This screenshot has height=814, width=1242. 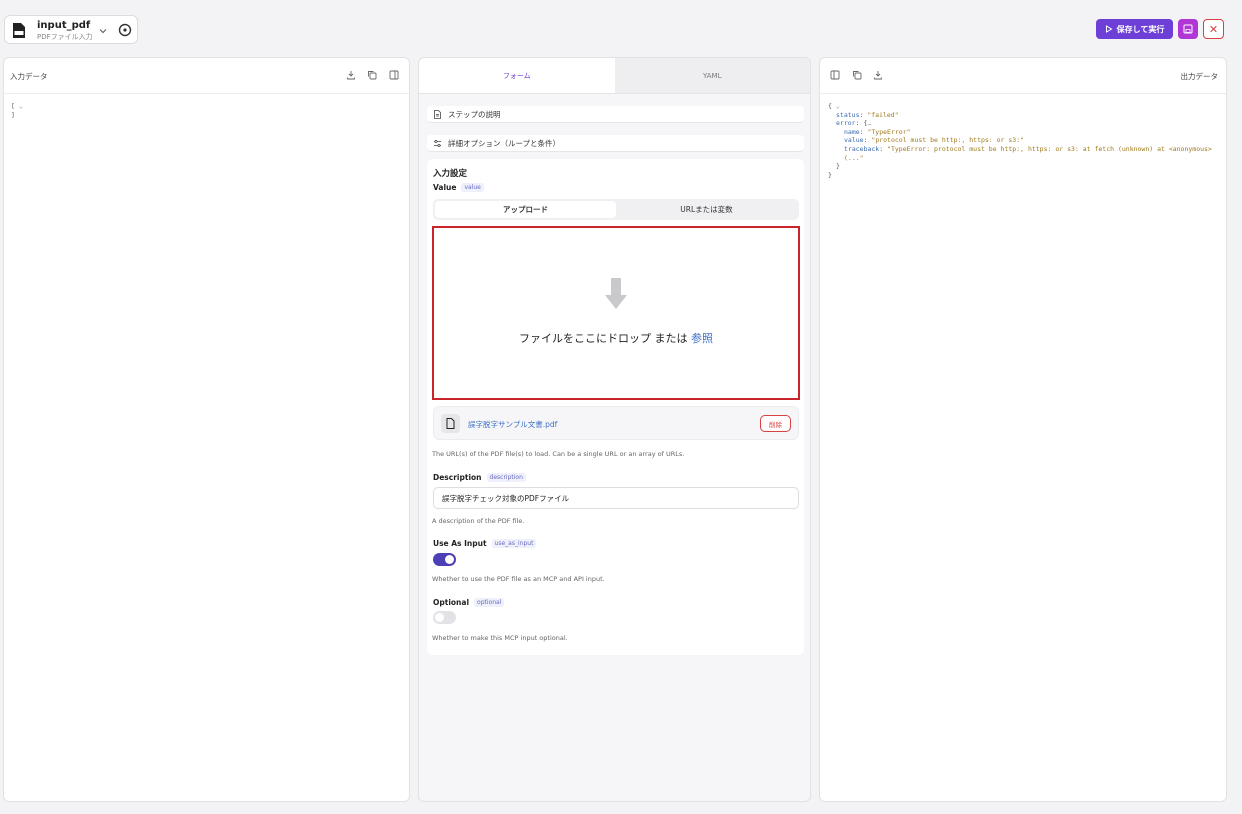 What do you see at coordinates (712, 76) in the screenshot?
I see `tab-yaml: YAML` at bounding box center [712, 76].